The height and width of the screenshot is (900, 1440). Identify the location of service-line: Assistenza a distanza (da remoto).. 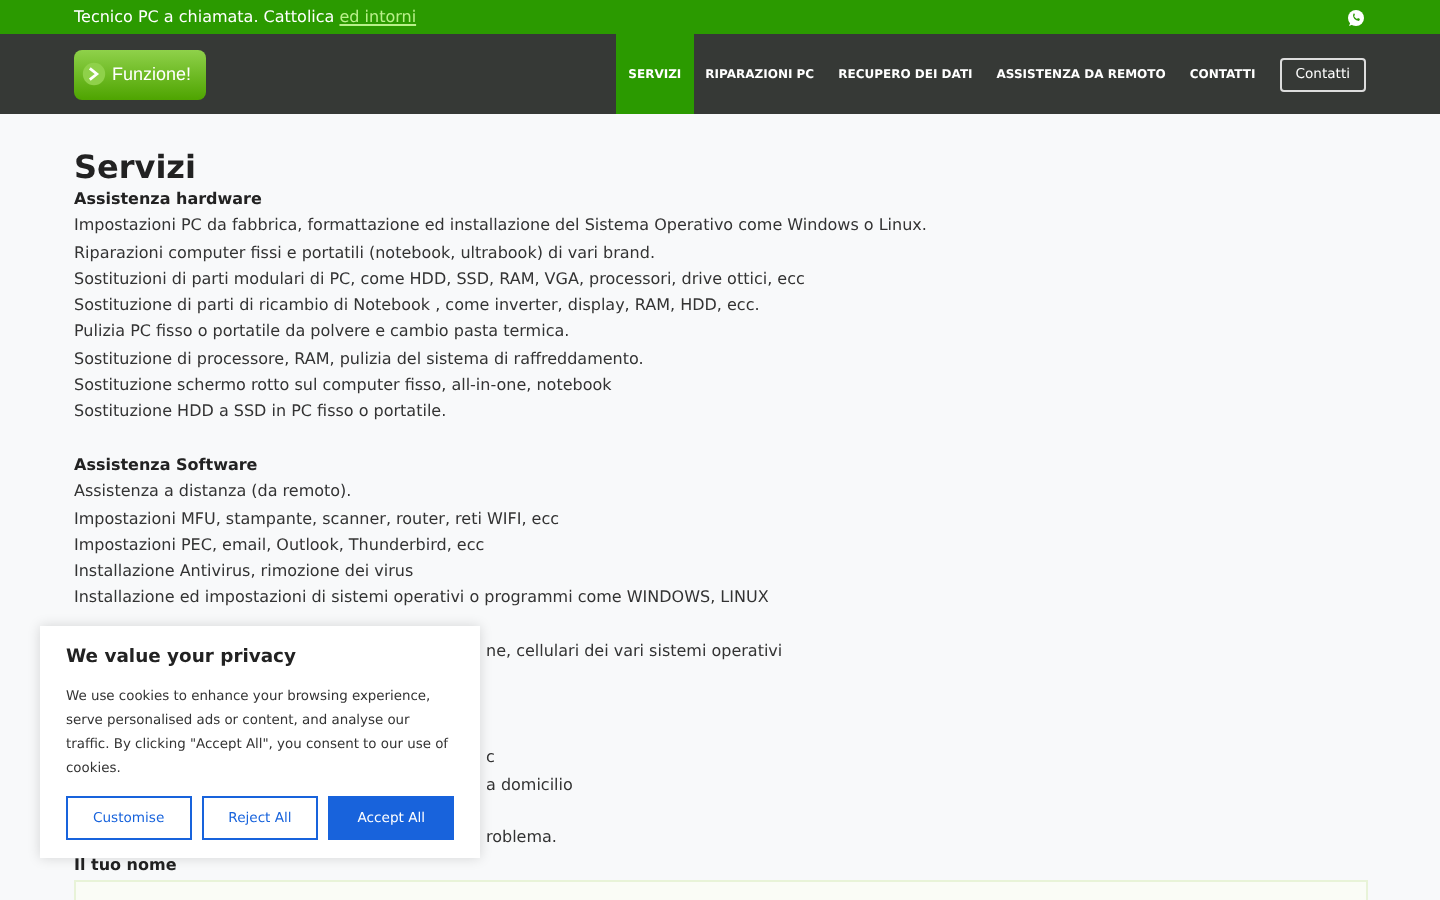
(214, 492).